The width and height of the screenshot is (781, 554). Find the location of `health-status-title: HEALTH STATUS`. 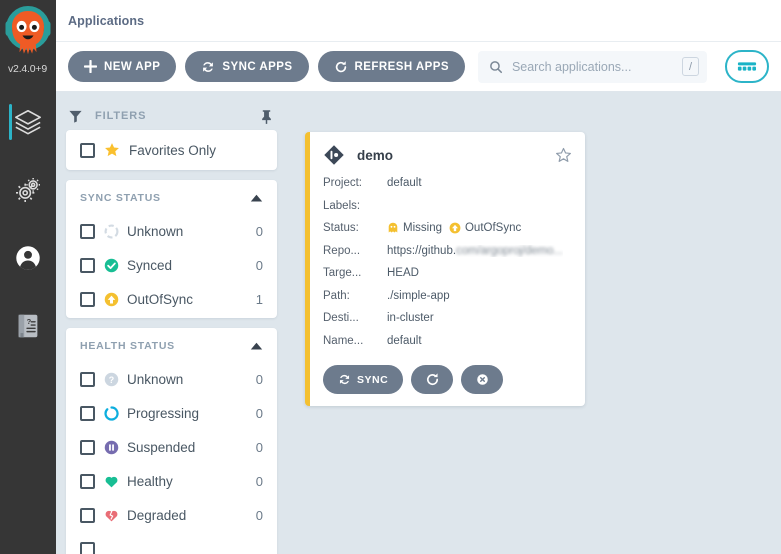

health-status-title: HEALTH STATUS is located at coordinates (127, 346).